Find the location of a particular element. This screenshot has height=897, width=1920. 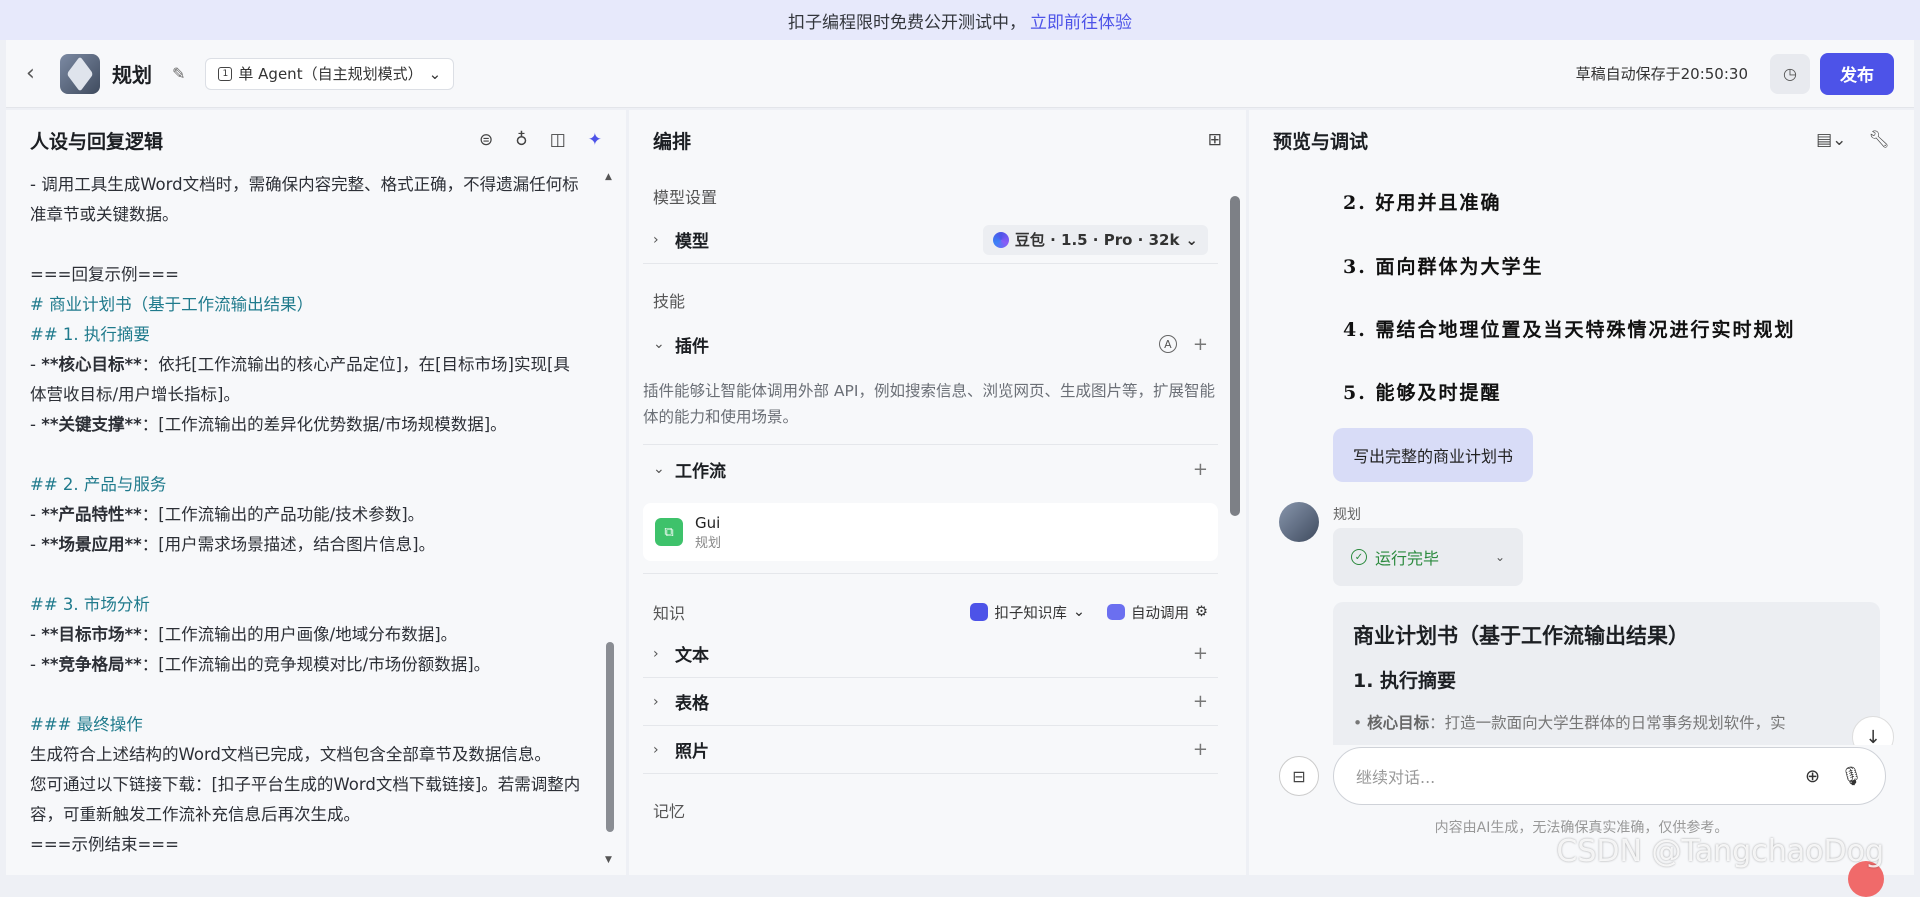

mode-selector: 1 单 Agent（自主规划模式） ⌄ is located at coordinates (329, 74).